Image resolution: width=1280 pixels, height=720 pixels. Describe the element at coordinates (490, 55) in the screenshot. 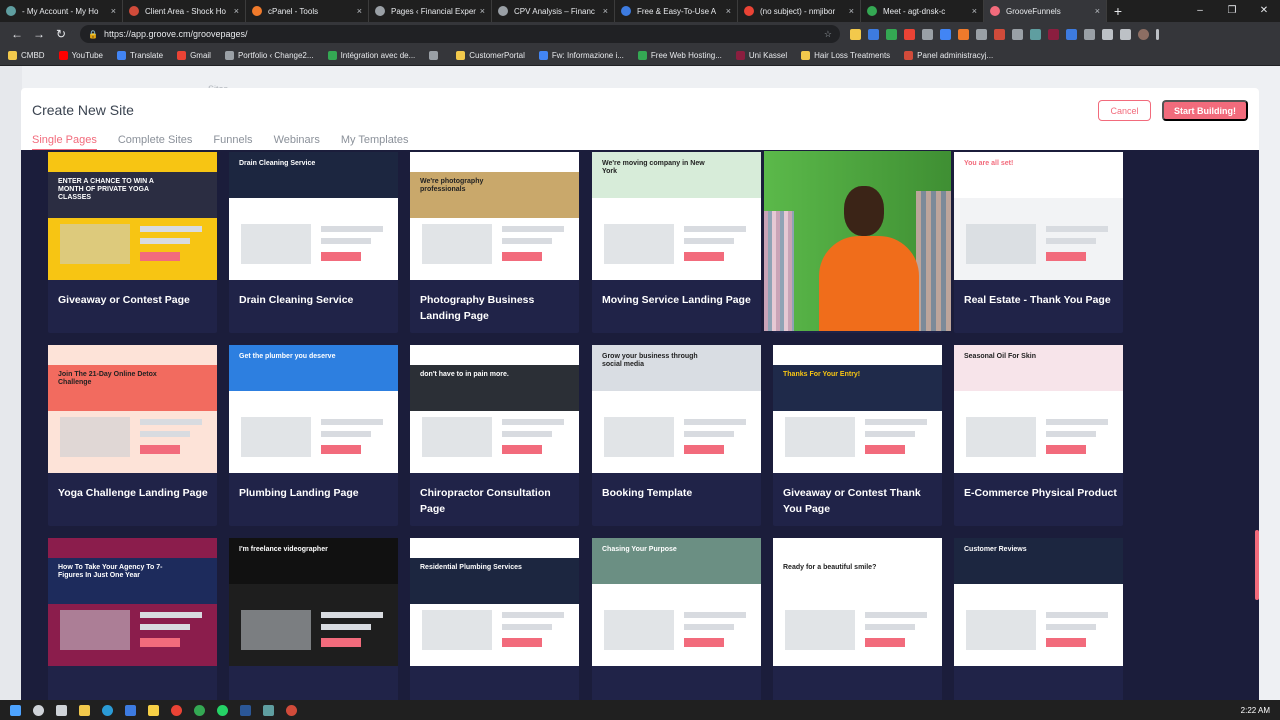

I see `bookmark-item: CustomerPortal` at that location.